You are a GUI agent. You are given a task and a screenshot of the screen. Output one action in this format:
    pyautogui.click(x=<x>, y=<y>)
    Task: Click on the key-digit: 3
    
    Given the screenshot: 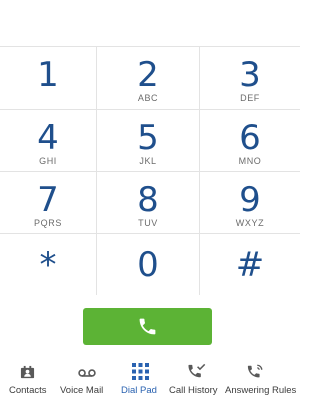 What is the action you would take?
    pyautogui.click(x=250, y=75)
    